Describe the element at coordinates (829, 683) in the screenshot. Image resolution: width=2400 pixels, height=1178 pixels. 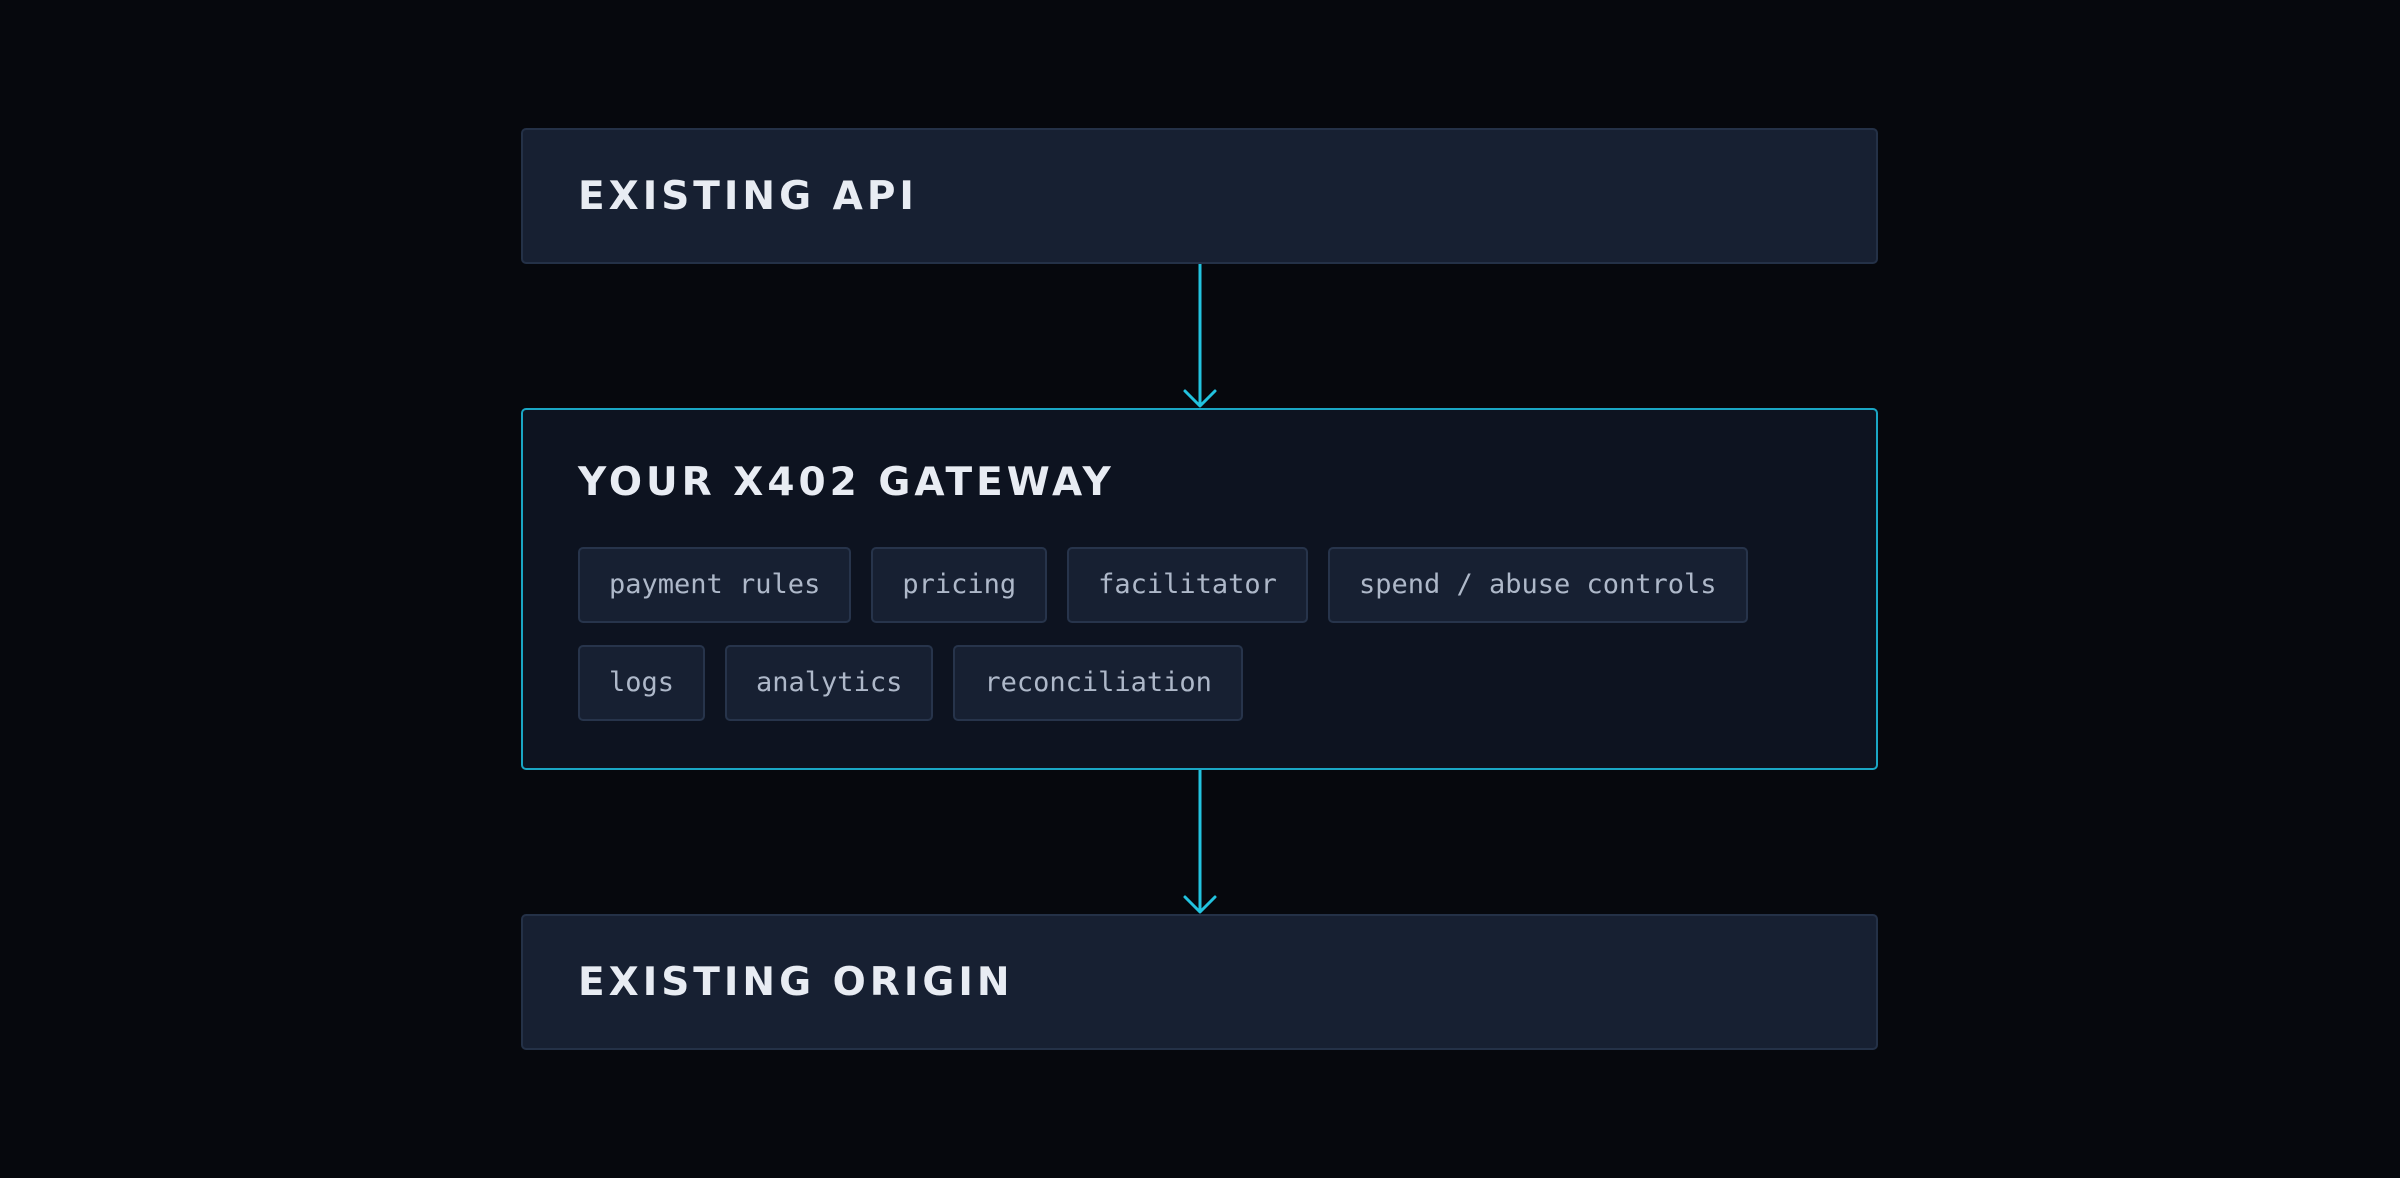
I see `feature-chip-analytics: analytics` at that location.